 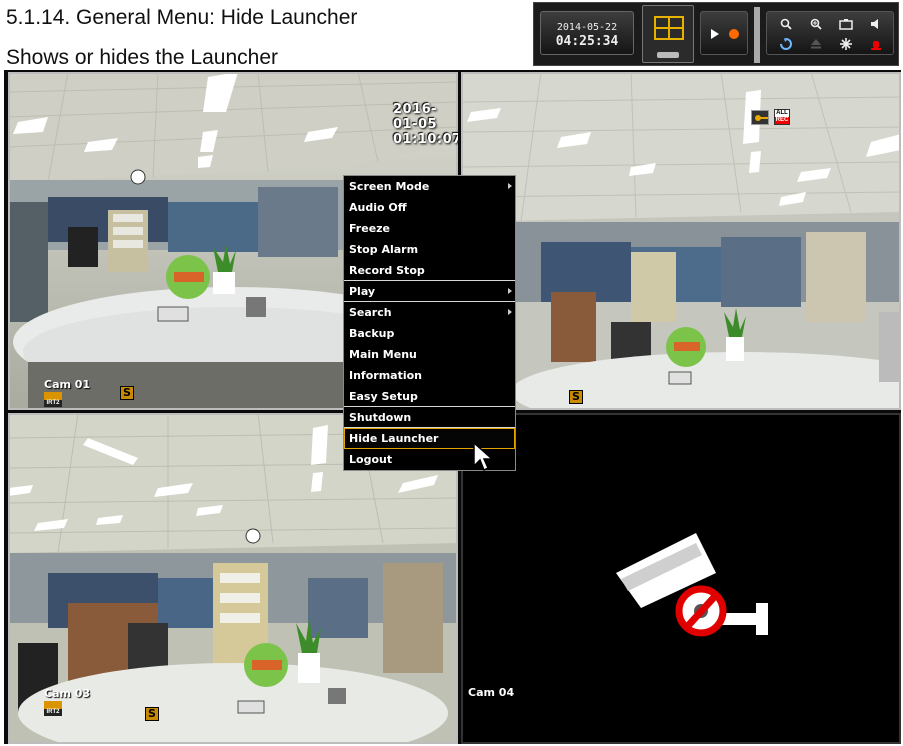 I want to click on record-all-badge: ALL REC, so click(x=782, y=117).